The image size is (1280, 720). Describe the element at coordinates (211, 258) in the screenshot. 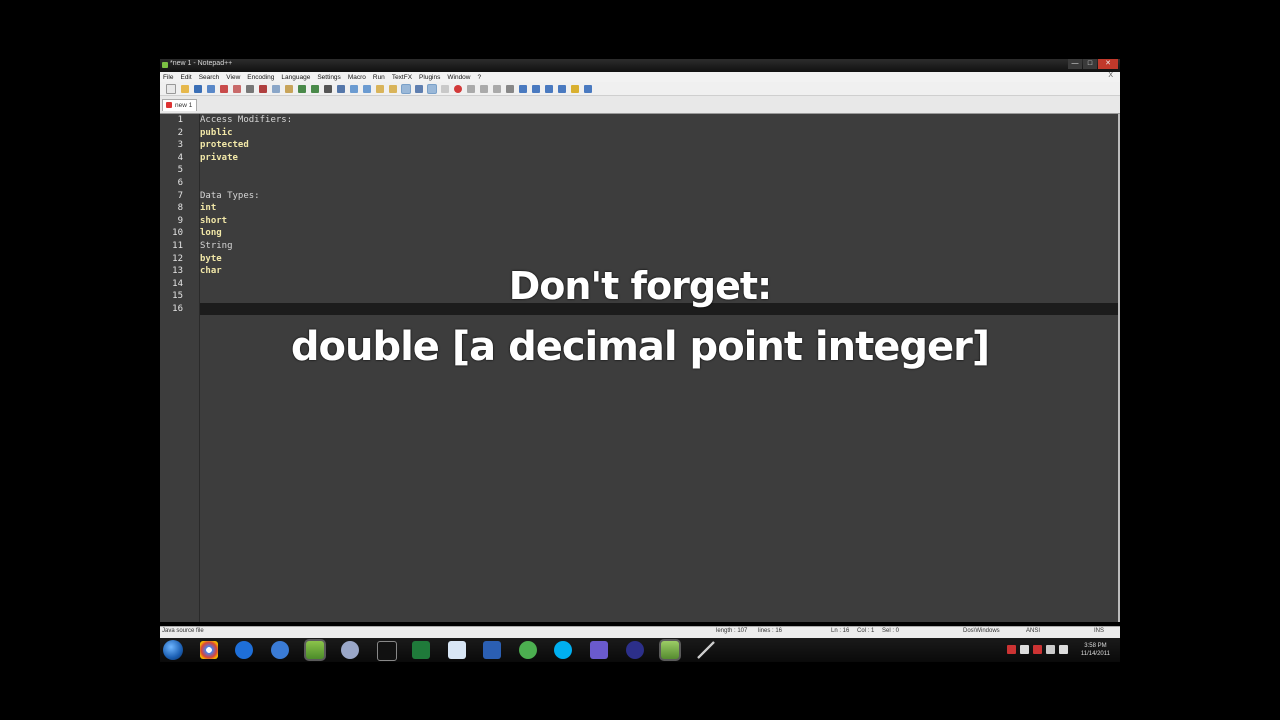

I see `code-line: byte` at that location.